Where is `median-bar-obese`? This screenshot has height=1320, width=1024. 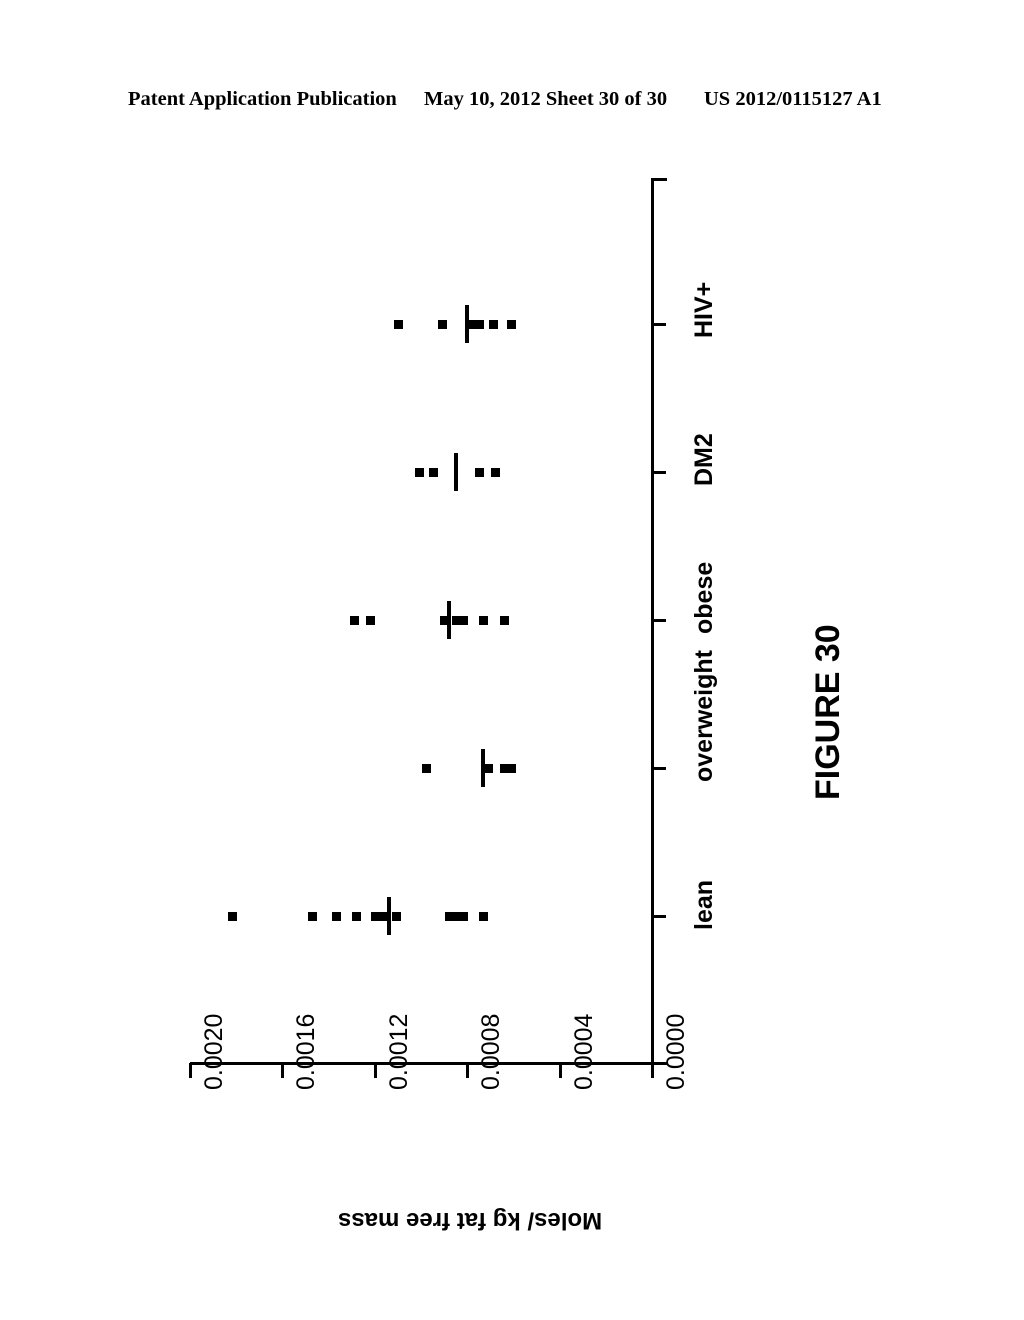 median-bar-obese is located at coordinates (448, 620).